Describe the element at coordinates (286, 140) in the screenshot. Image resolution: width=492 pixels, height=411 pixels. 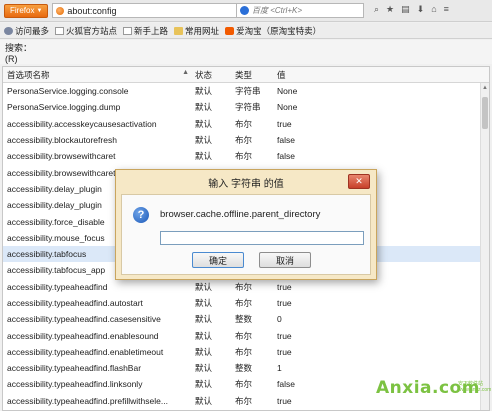
I see `pref-value: false` at that location.